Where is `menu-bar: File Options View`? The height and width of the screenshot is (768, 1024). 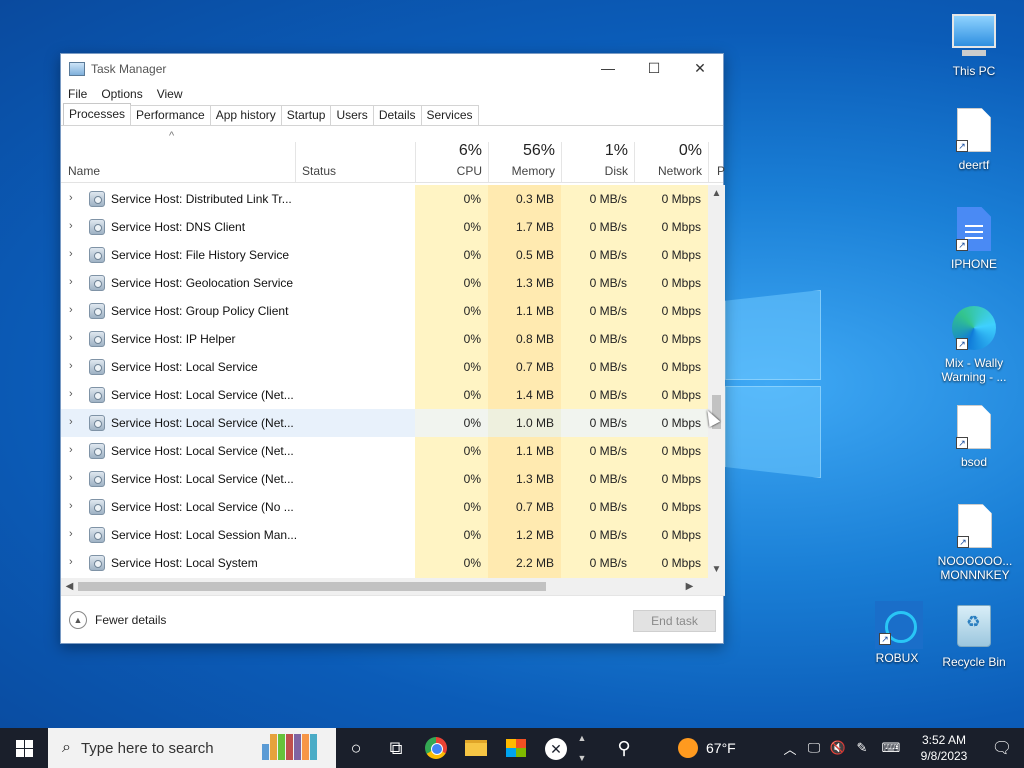 menu-bar: File Options View is located at coordinates (392, 94).